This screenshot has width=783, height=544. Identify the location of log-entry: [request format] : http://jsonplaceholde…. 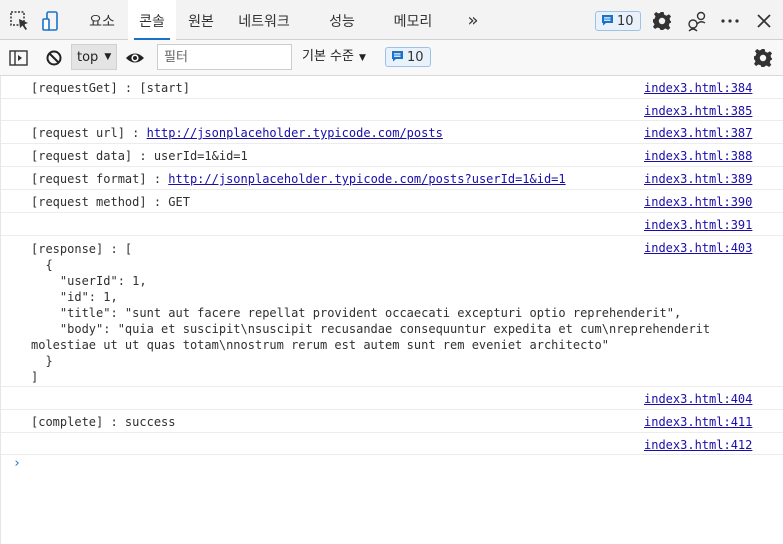
(392, 178).